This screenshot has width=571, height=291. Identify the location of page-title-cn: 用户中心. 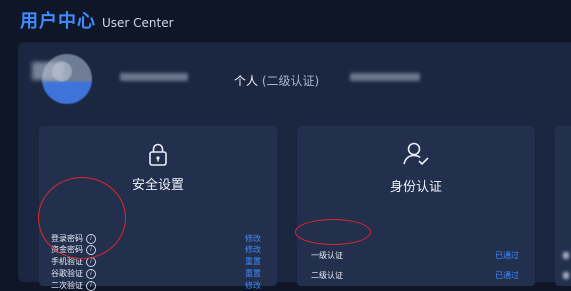
(58, 21).